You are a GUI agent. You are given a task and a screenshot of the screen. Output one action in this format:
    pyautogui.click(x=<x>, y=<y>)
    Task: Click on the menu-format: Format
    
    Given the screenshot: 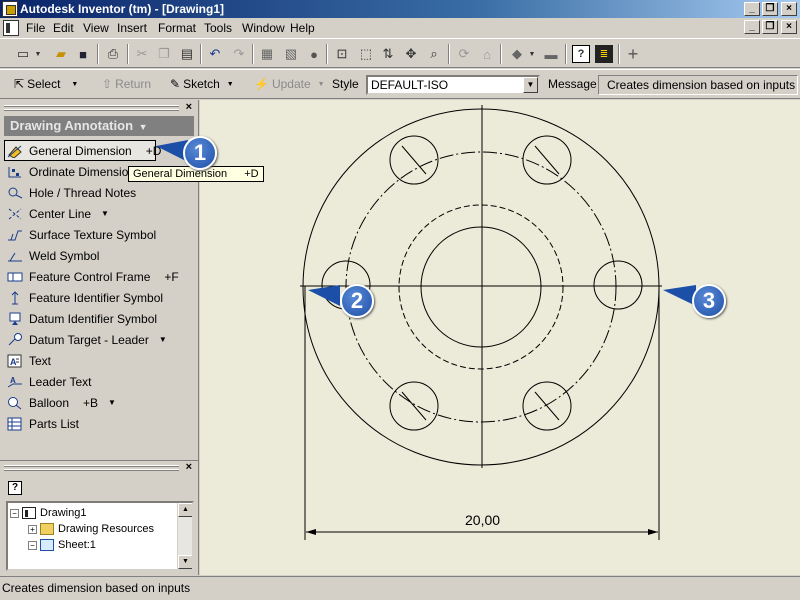 What is the action you would take?
    pyautogui.click(x=177, y=28)
    